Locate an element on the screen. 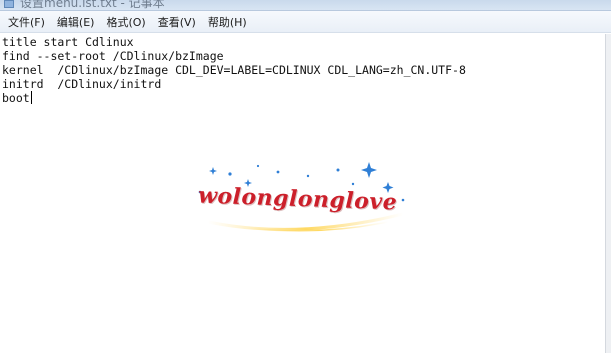  editor-line-5: boot is located at coordinates (17, 98).